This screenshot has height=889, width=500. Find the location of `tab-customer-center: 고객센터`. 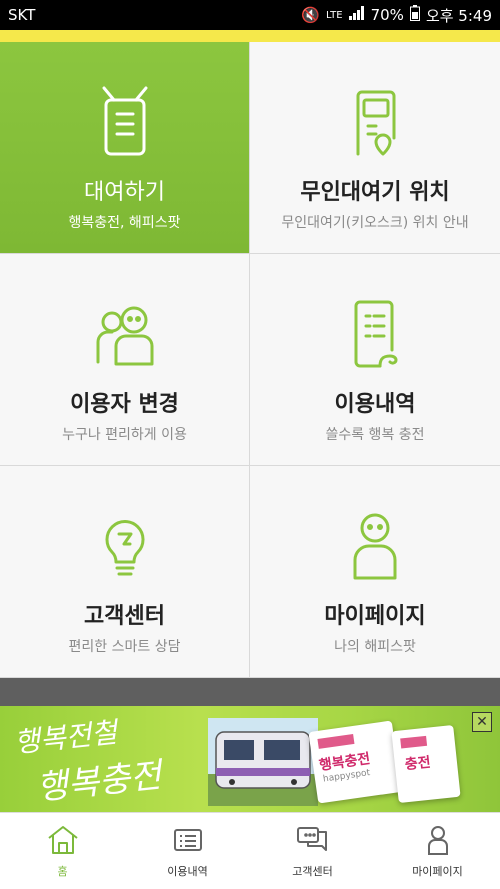

tab-customer-center: 고객센터 is located at coordinates (312, 851).